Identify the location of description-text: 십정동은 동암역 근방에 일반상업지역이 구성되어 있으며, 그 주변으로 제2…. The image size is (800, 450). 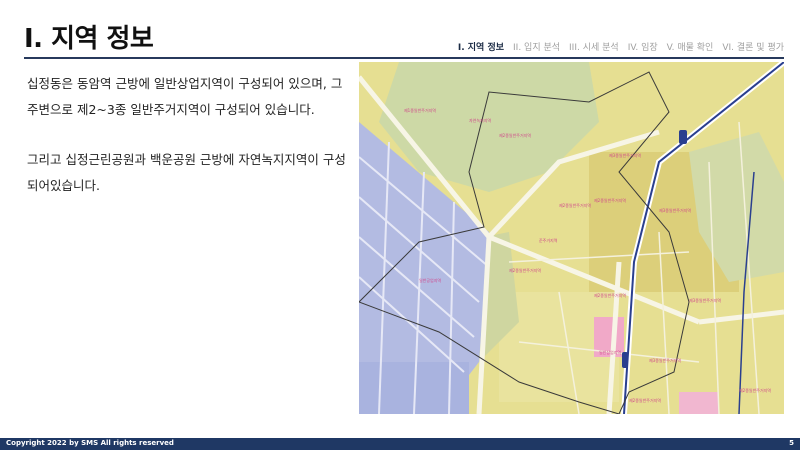
(191, 147).